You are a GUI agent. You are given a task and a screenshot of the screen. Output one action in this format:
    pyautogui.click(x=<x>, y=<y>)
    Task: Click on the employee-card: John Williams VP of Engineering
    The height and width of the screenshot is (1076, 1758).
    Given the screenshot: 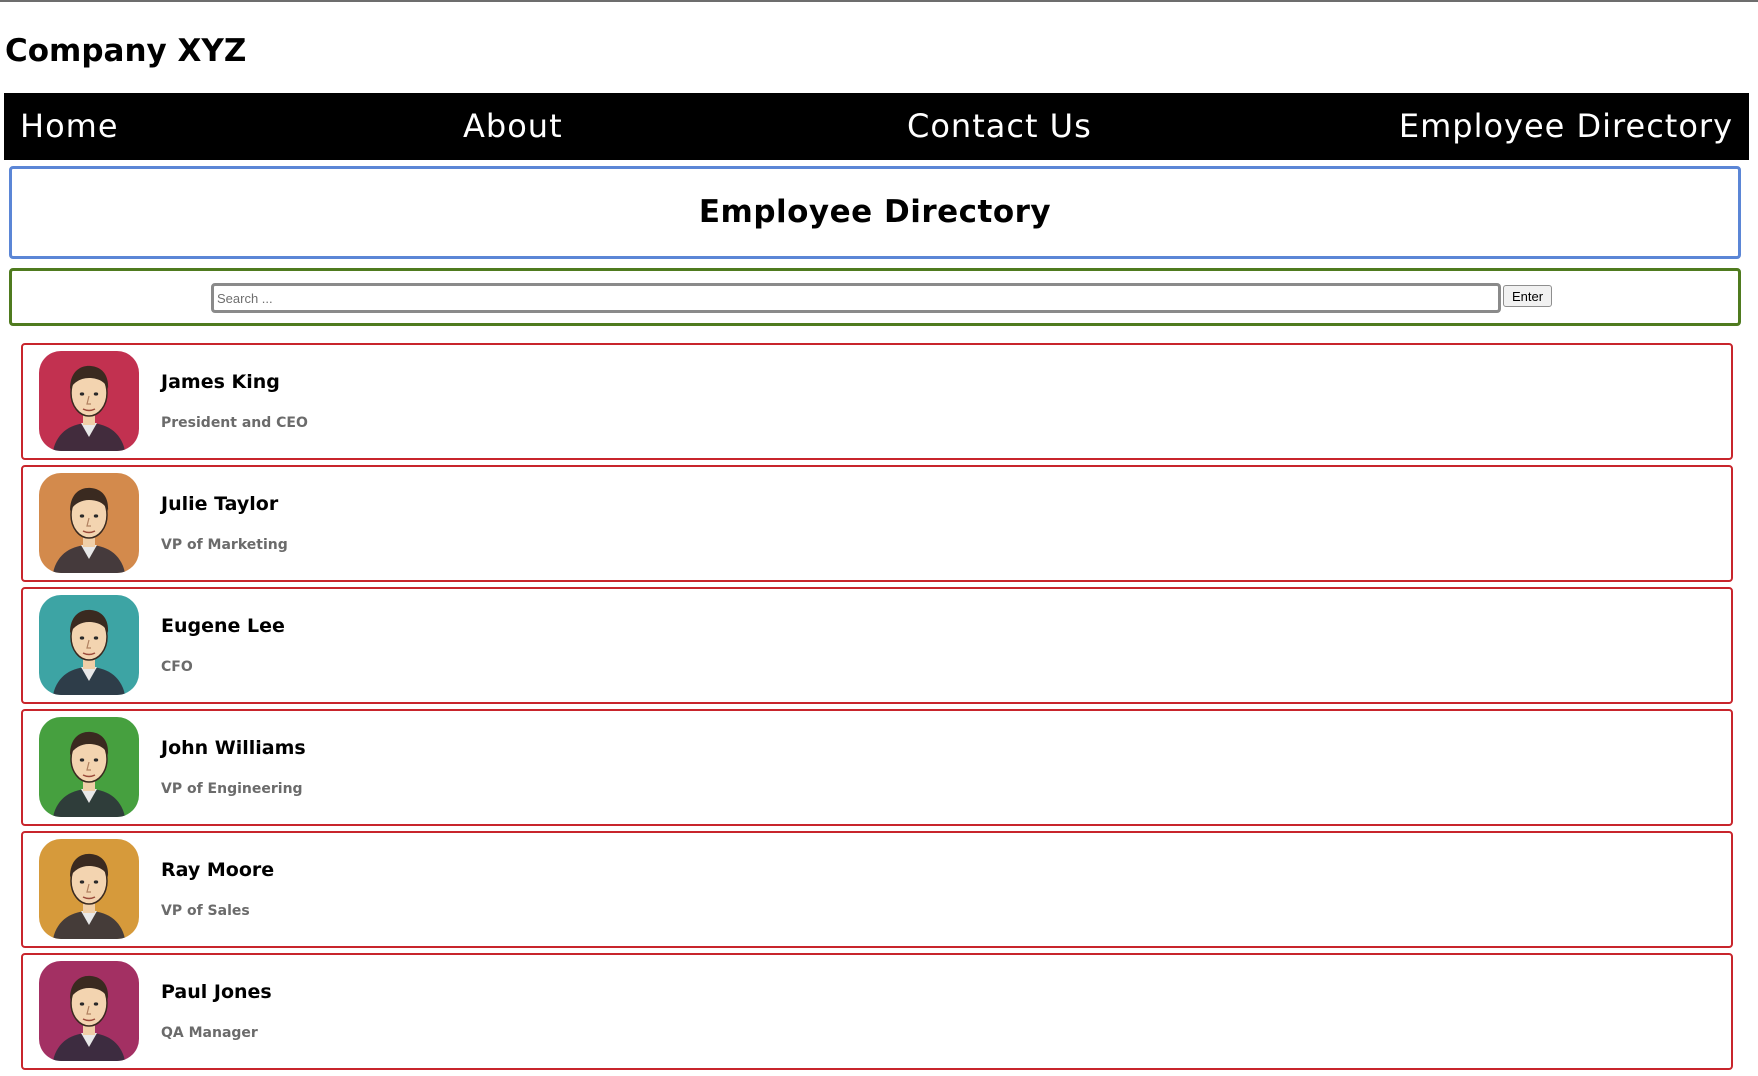 What is the action you would take?
    pyautogui.click(x=877, y=767)
    